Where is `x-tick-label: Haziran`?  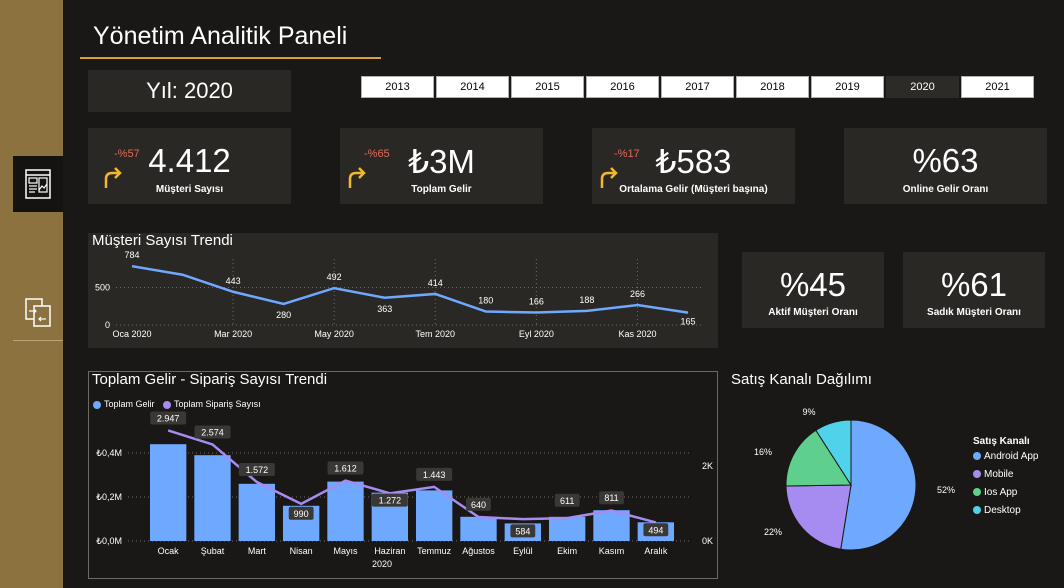
x-tick-label: Haziran is located at coordinates (389, 551).